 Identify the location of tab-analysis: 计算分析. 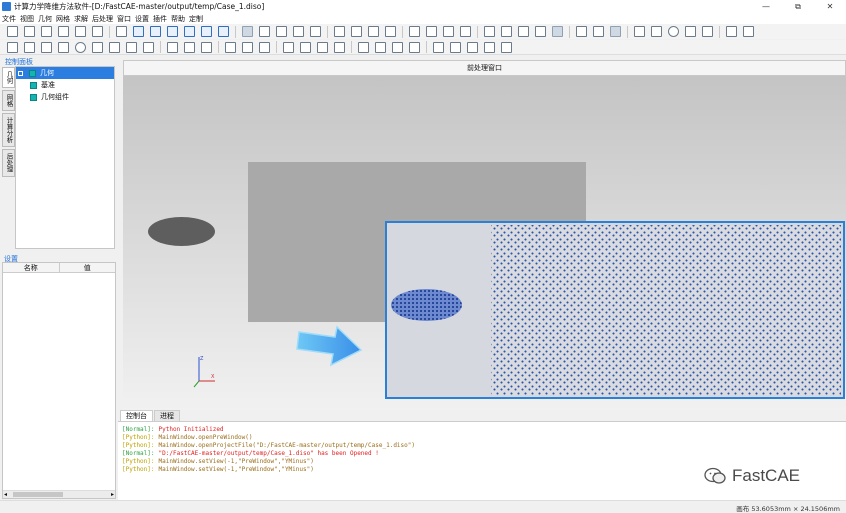
(8, 130).